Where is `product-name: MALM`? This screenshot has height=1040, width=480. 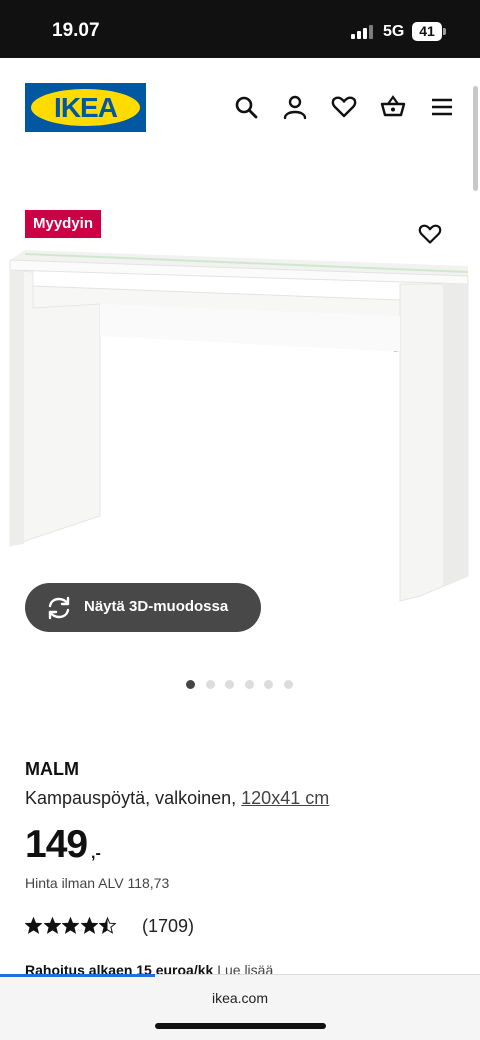
product-name: MALM is located at coordinates (52, 769).